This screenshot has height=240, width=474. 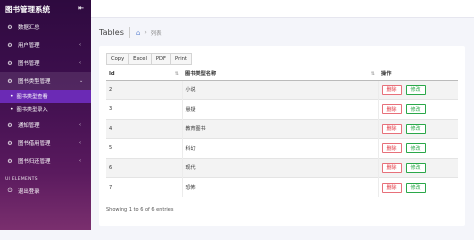 I want to click on cell-name: 小说, so click(x=279, y=89).